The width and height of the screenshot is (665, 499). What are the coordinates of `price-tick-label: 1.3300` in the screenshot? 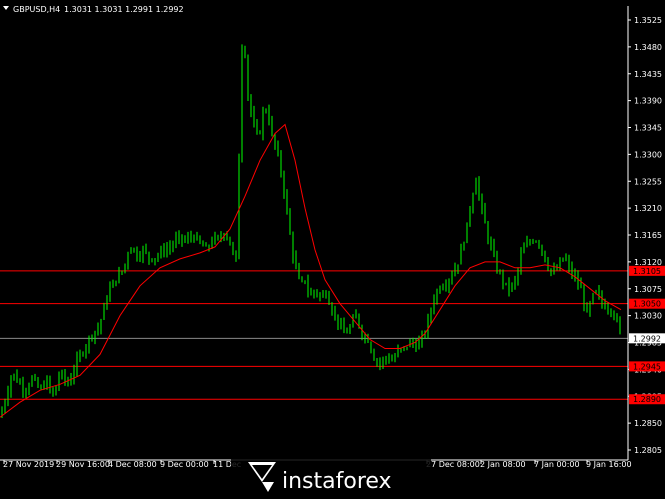 It's located at (648, 154).